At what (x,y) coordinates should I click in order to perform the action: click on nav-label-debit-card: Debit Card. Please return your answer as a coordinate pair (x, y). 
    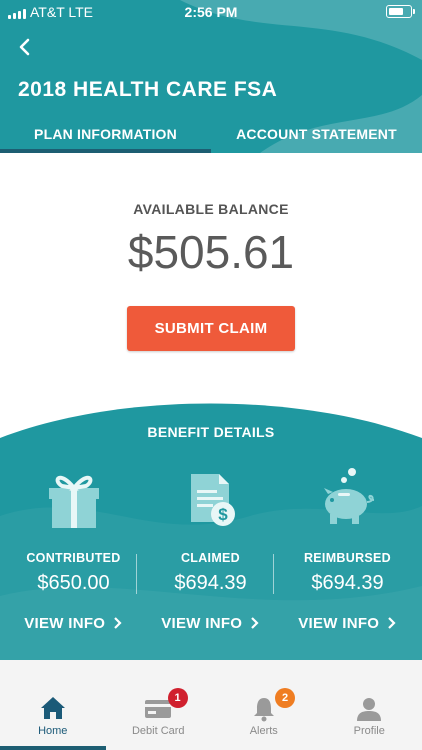
    Looking at the image, I should click on (158, 731).